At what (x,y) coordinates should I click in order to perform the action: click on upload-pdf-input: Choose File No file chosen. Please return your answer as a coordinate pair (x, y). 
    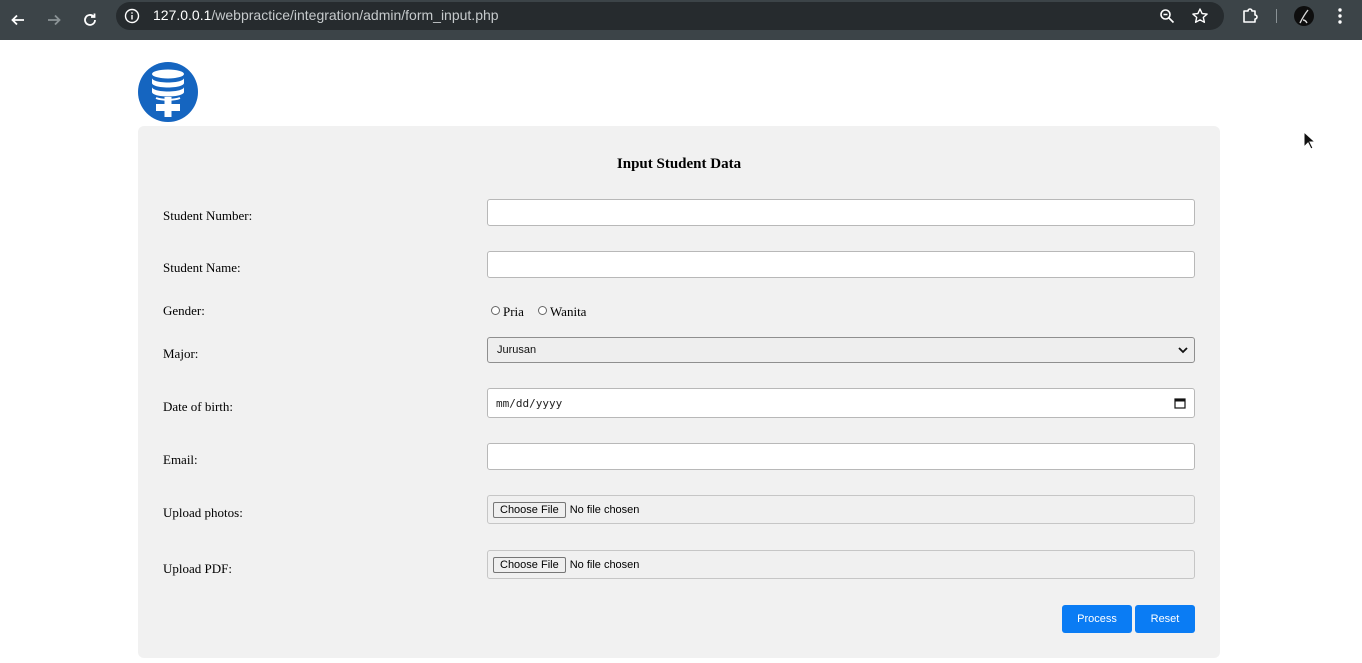
    Looking at the image, I should click on (841, 564).